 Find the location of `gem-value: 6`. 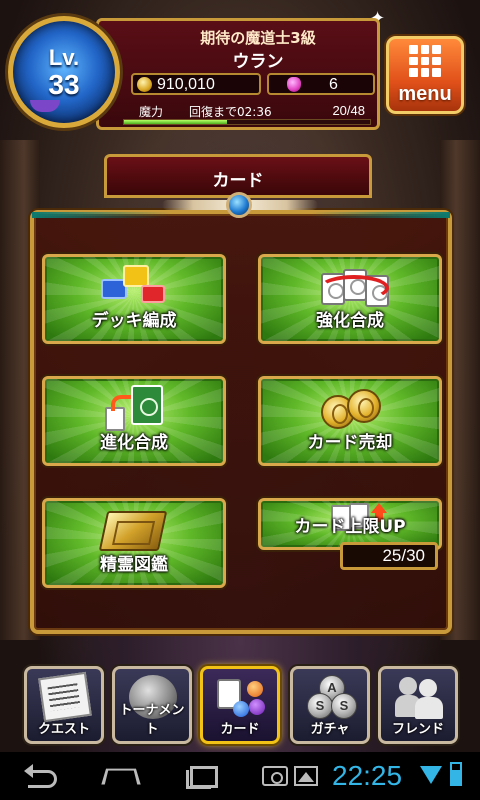

gem-value: 6 is located at coordinates (333, 84).